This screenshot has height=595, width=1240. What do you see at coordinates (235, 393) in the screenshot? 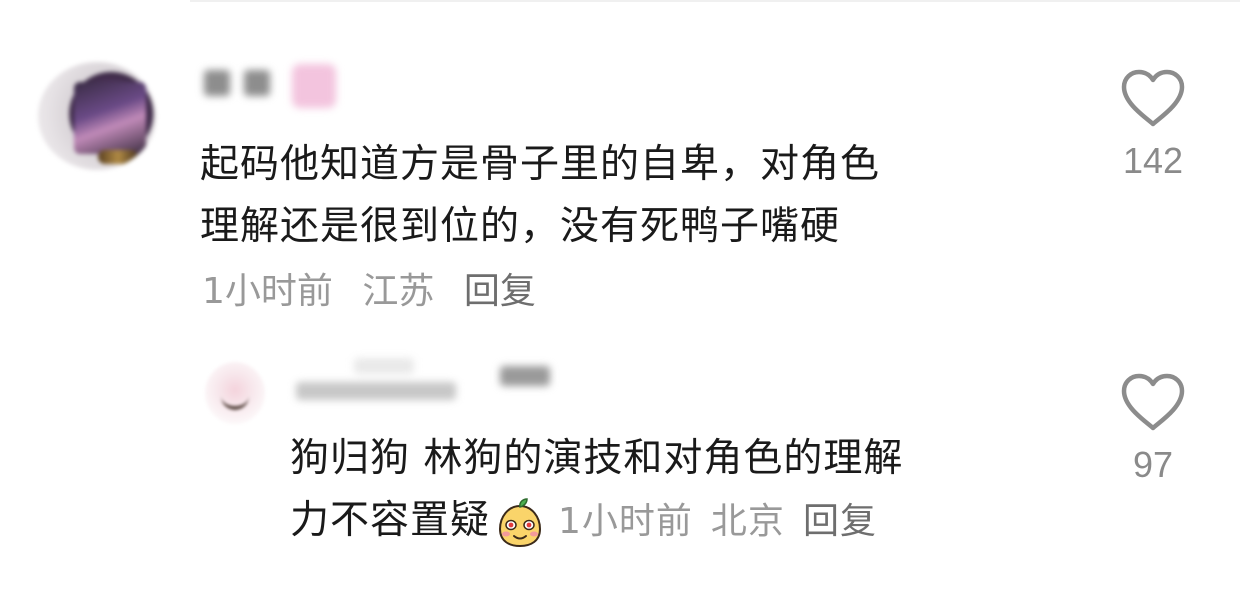
I see `reply-avatar` at bounding box center [235, 393].